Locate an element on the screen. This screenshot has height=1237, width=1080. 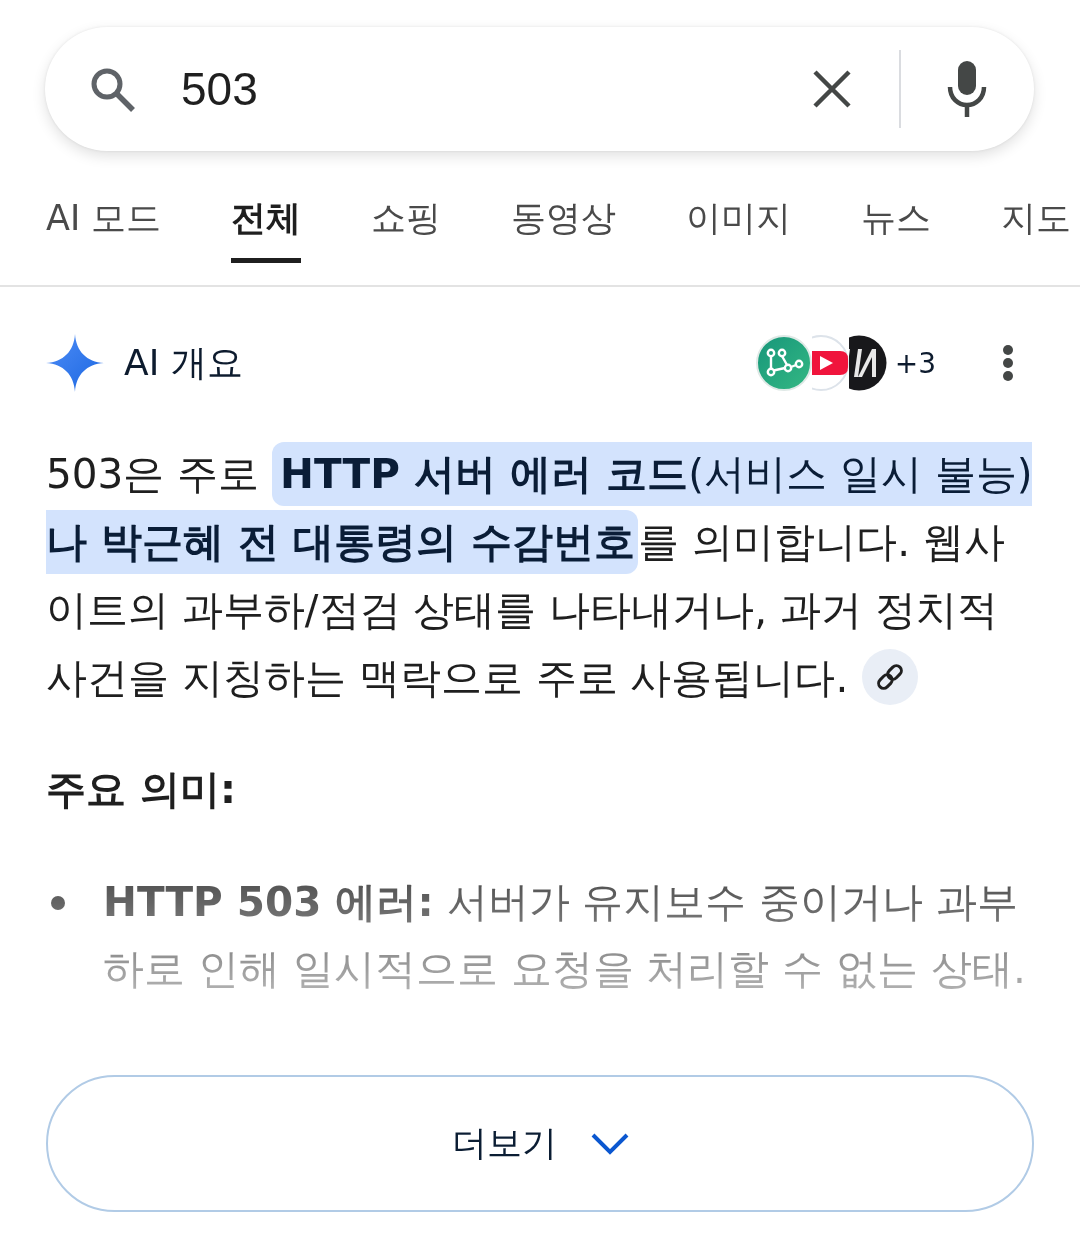
tab: 지도 is located at coordinates (1036, 229).